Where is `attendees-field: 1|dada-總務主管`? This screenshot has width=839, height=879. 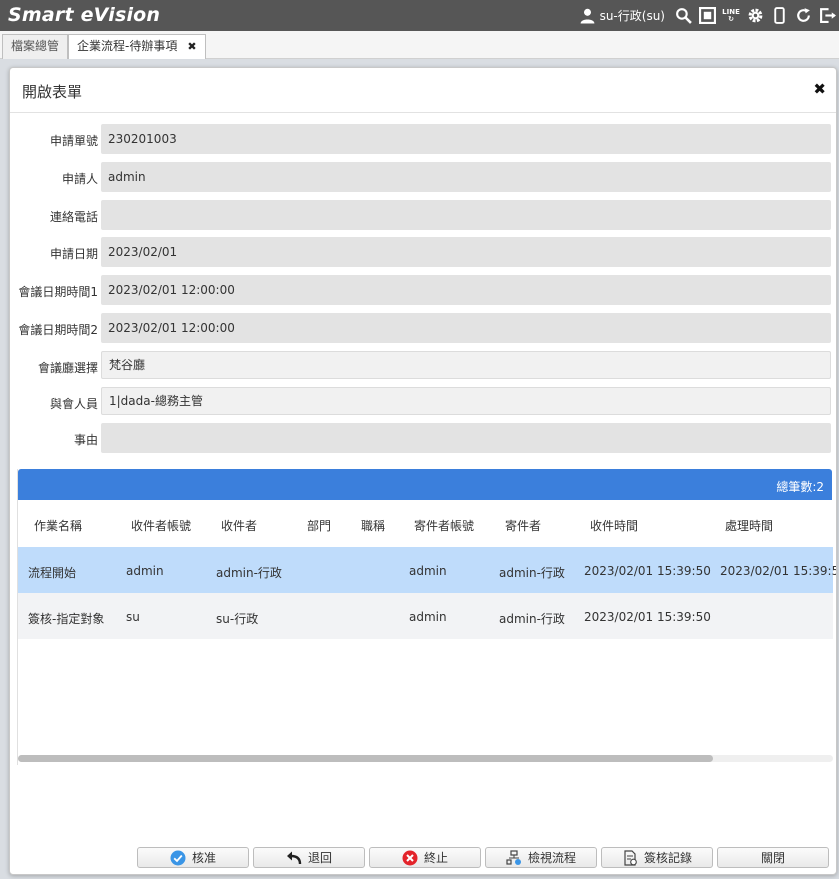 attendees-field: 1|dada-總務主管 is located at coordinates (466, 401).